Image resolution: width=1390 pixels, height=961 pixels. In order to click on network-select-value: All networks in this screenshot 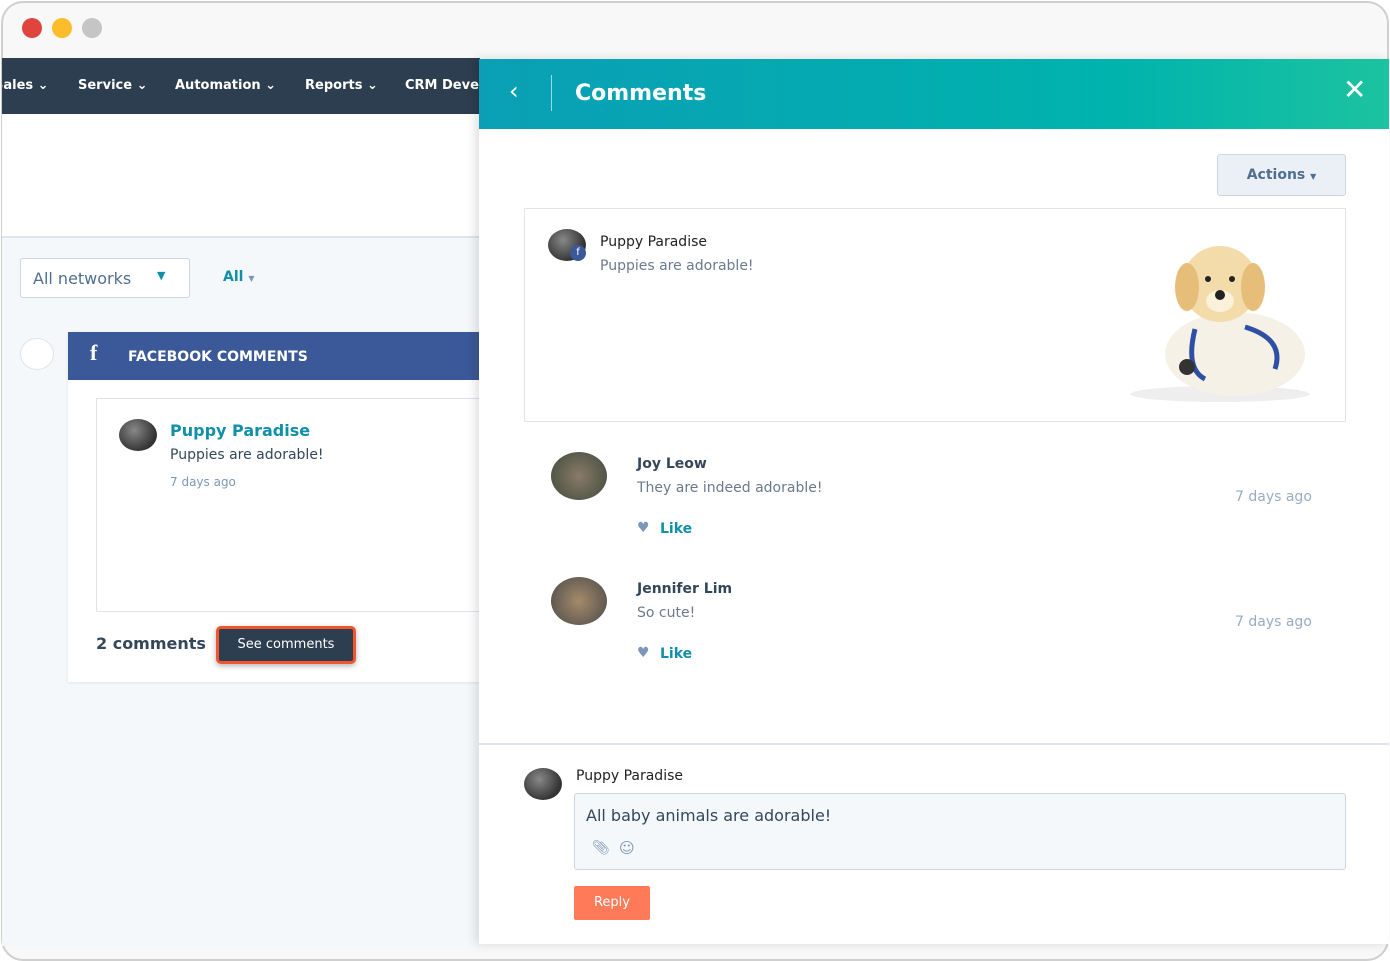, I will do `click(82, 278)`.